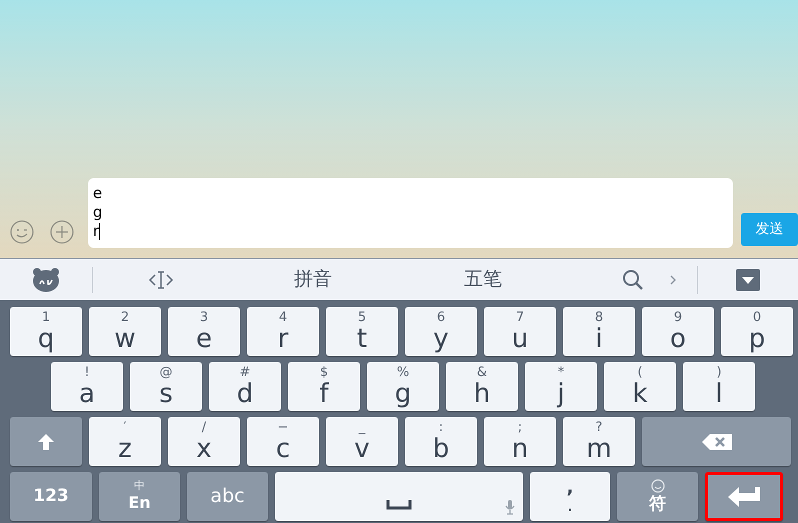 This screenshot has width=798, height=523. Describe the element at coordinates (362, 331) in the screenshot. I see `key: 5 t` at that location.